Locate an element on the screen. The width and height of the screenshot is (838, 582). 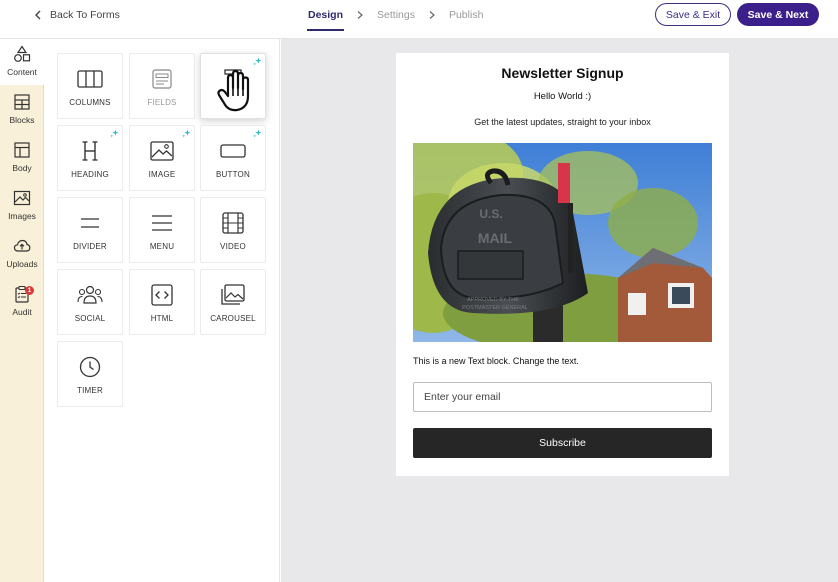
tile-label: FIELDS is located at coordinates (162, 102).